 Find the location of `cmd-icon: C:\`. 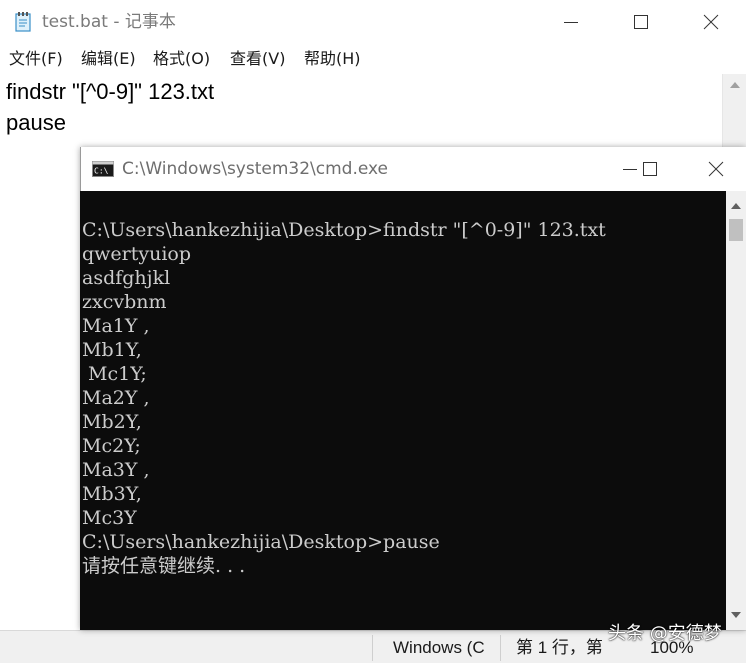

cmd-icon: C:\ is located at coordinates (103, 169).